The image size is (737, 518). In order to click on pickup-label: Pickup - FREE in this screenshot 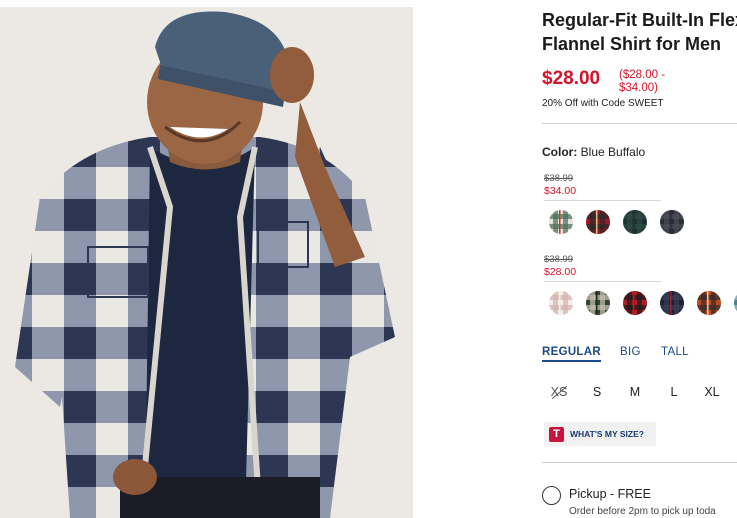, I will do `click(610, 494)`.